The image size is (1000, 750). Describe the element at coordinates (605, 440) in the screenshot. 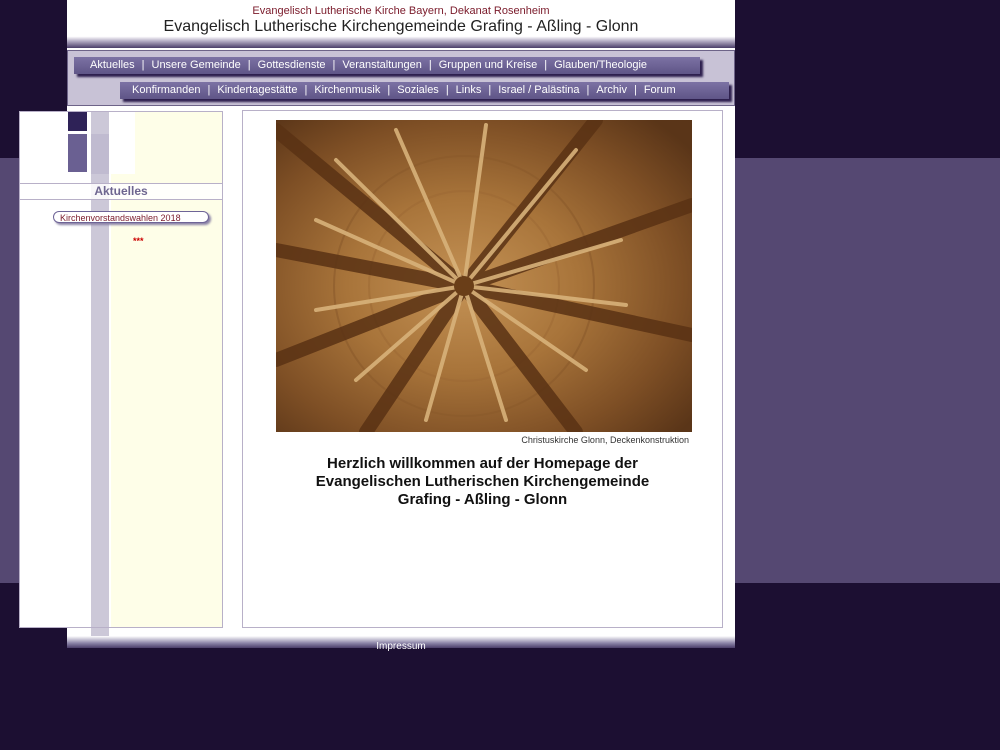

I see `photo-caption: Christuskirche Glonn, Deckenkonstruktion` at that location.